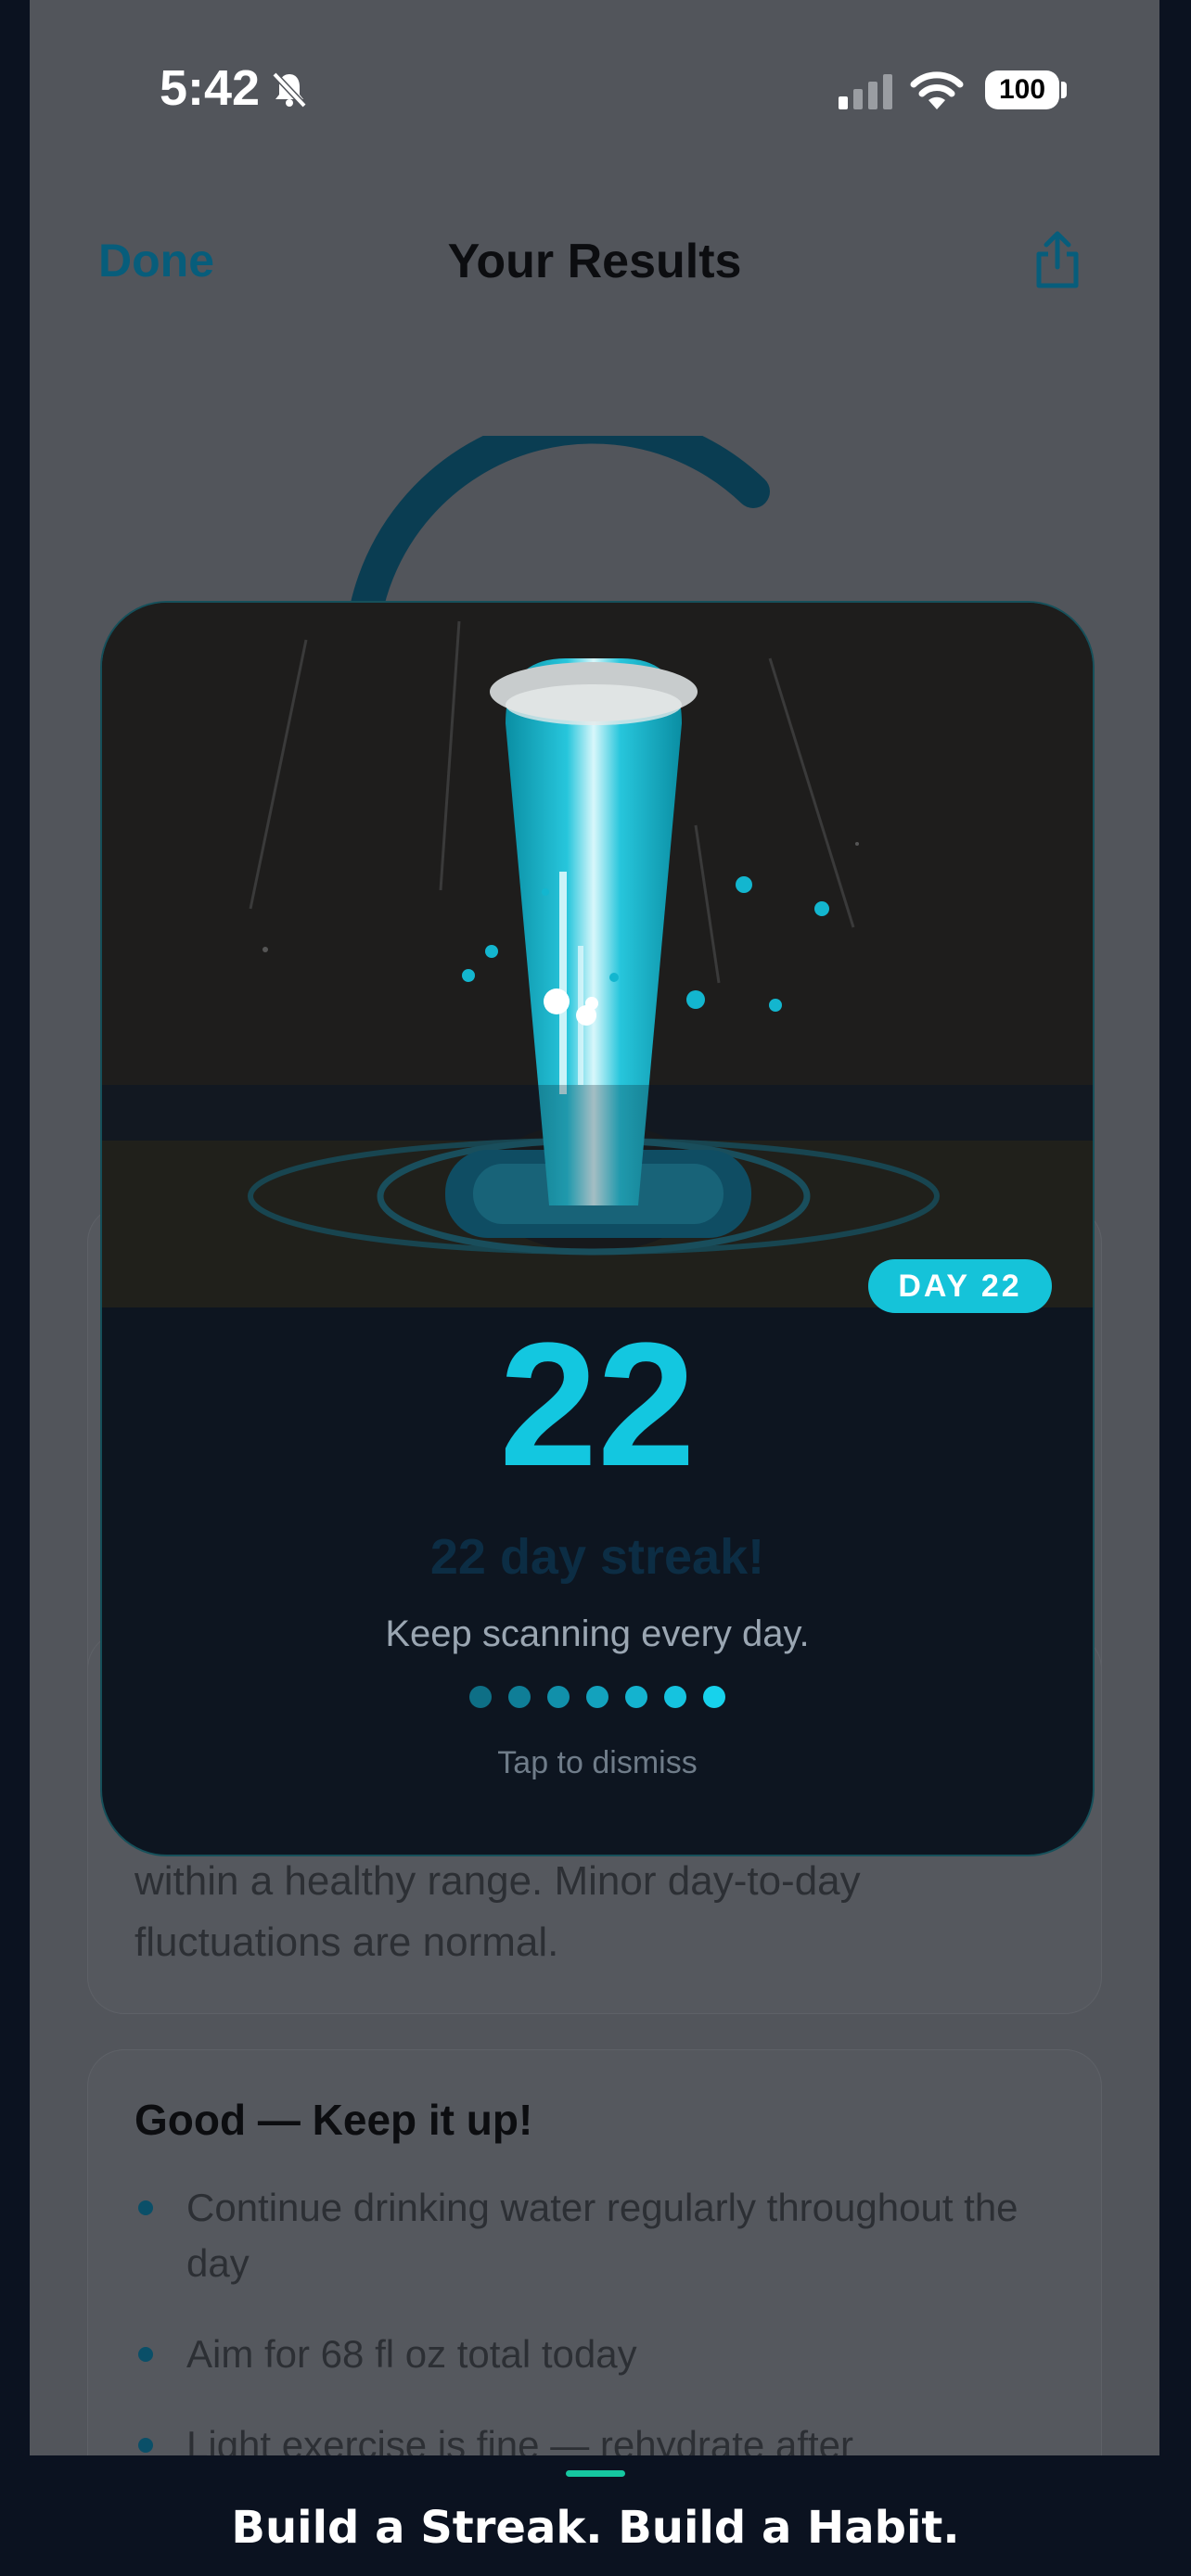 The width and height of the screenshot is (1191, 2576). What do you see at coordinates (597, 1633) in the screenshot?
I see `streak-subtitle: Keep scanning every day.` at bounding box center [597, 1633].